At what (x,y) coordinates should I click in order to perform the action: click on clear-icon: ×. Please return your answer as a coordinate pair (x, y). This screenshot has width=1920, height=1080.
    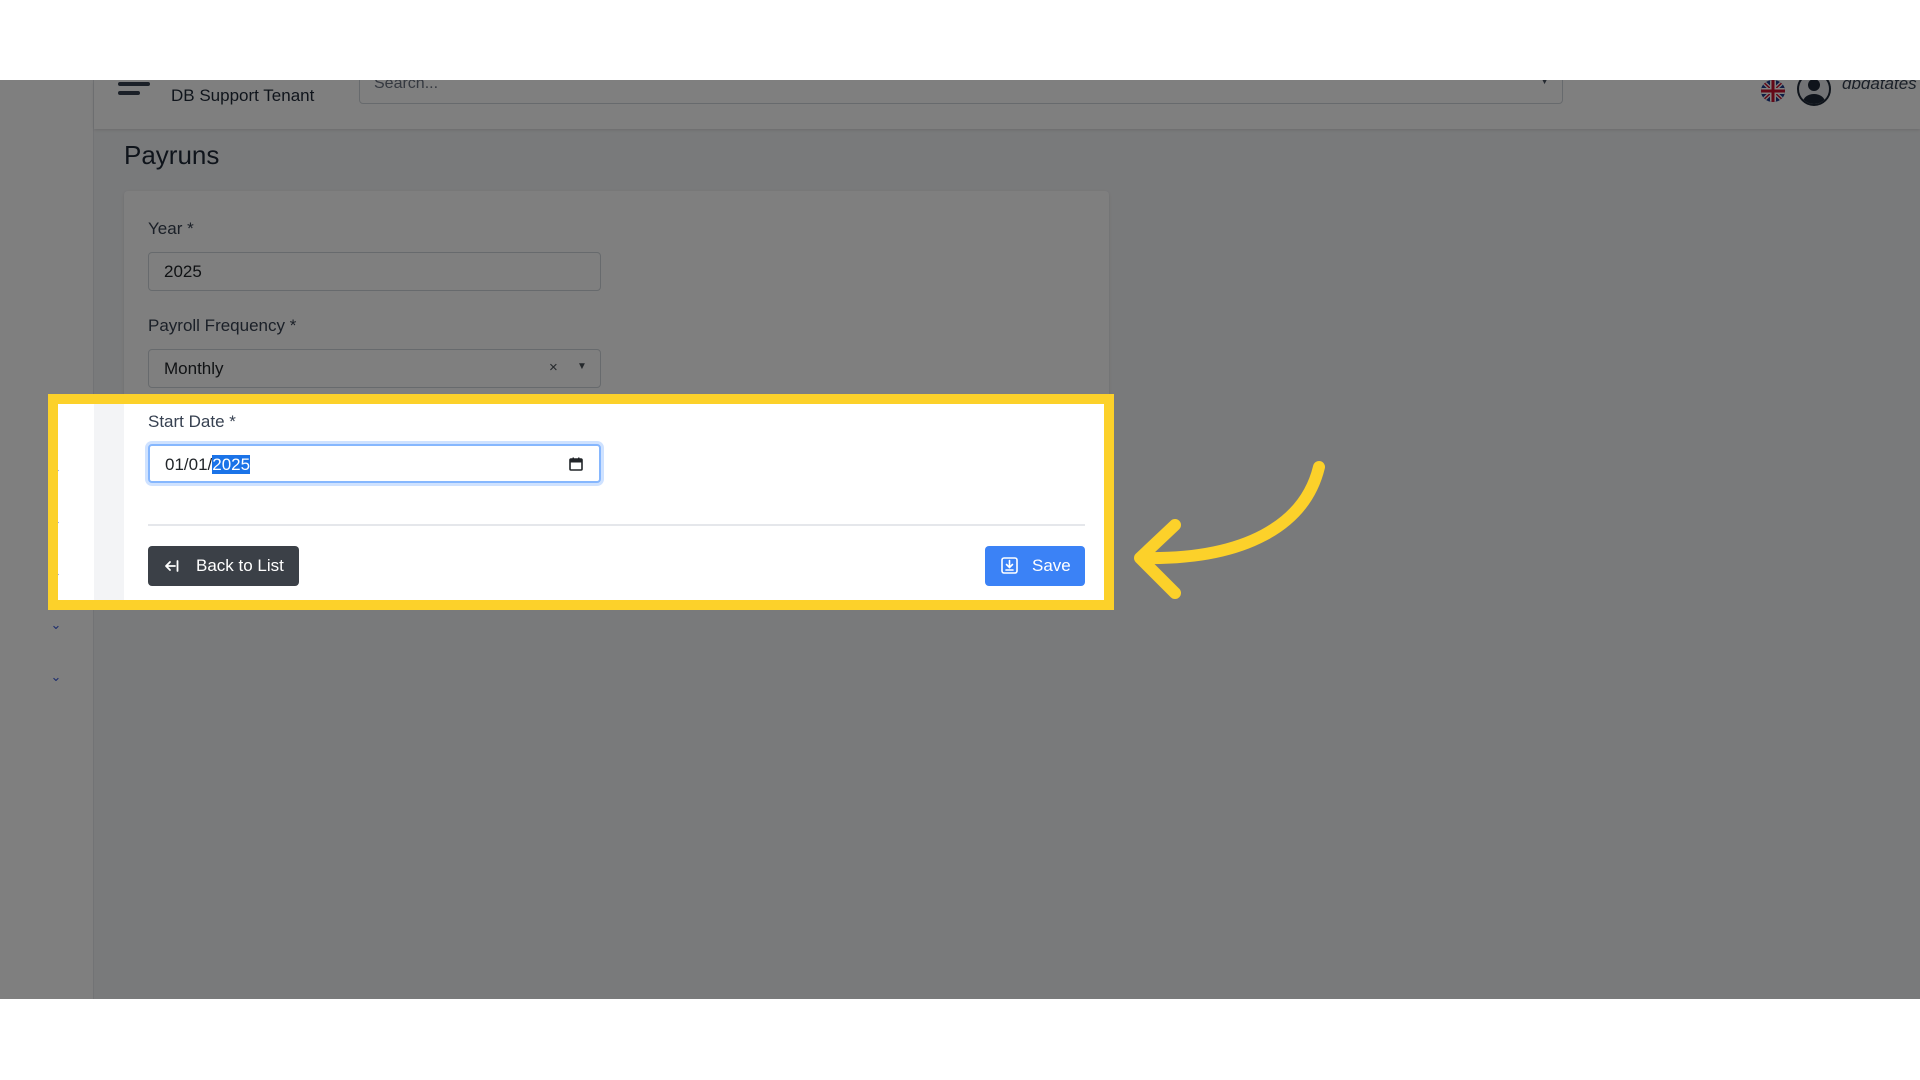
    Looking at the image, I should click on (553, 367).